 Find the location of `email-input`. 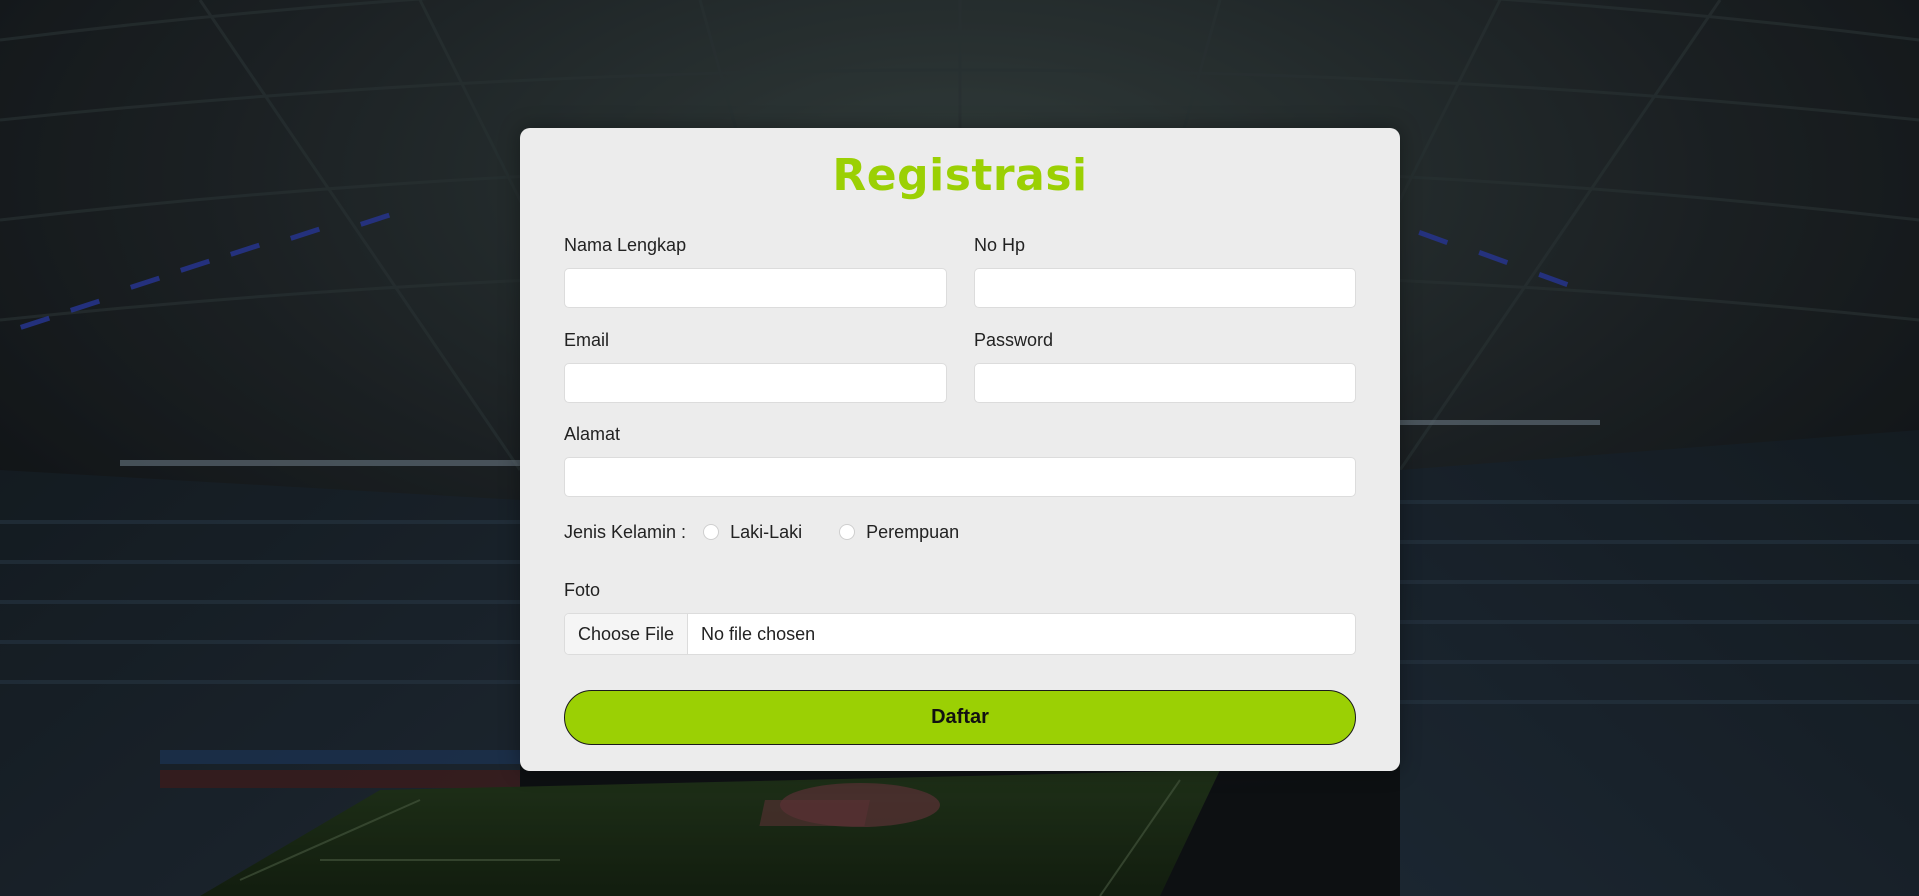

email-input is located at coordinates (755, 383).